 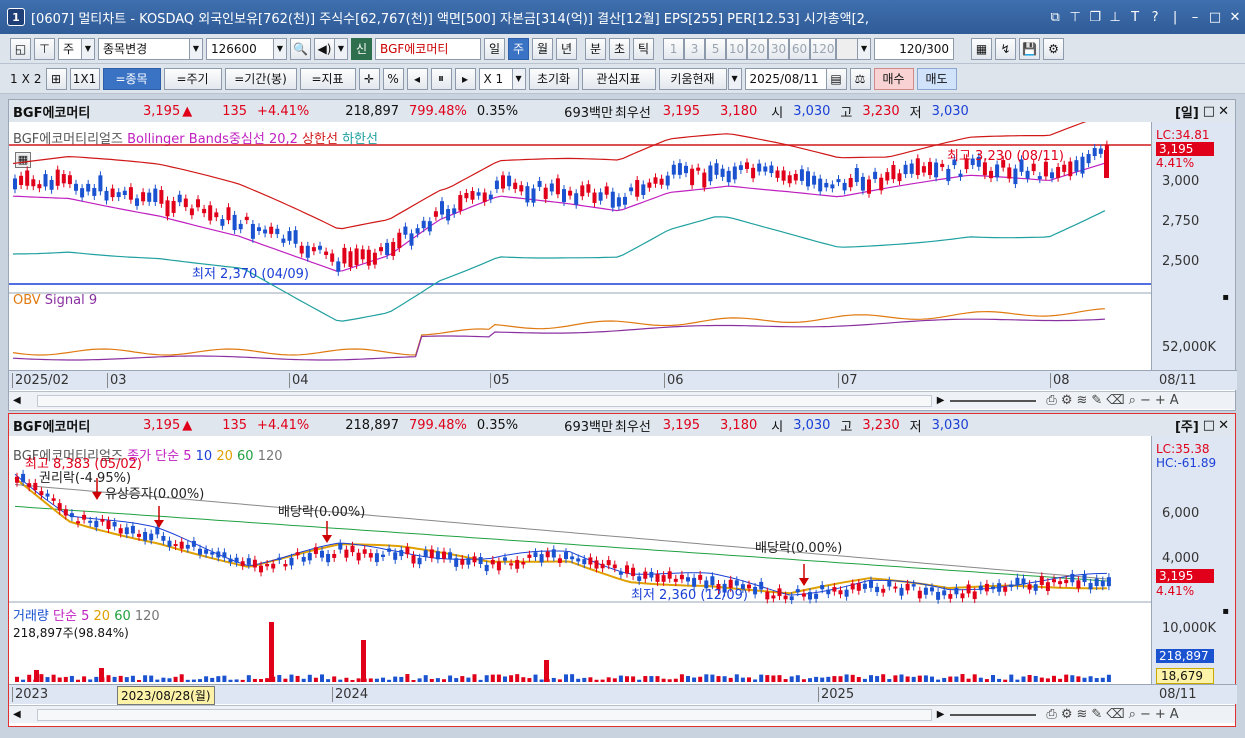 What do you see at coordinates (1225, 297) in the screenshot?
I see `obv-close-icon: ▪` at bounding box center [1225, 297].